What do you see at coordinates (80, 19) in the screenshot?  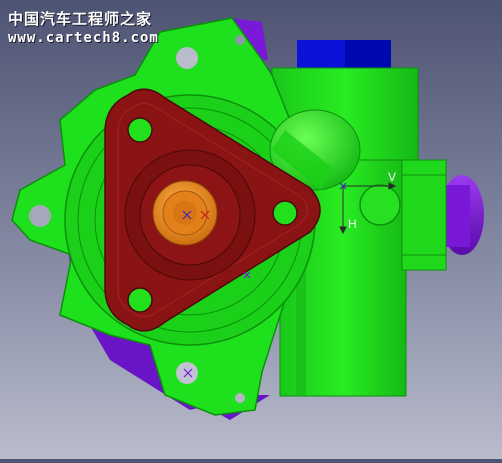 I see `watermark-title: 中国汽车工程师之家` at bounding box center [80, 19].